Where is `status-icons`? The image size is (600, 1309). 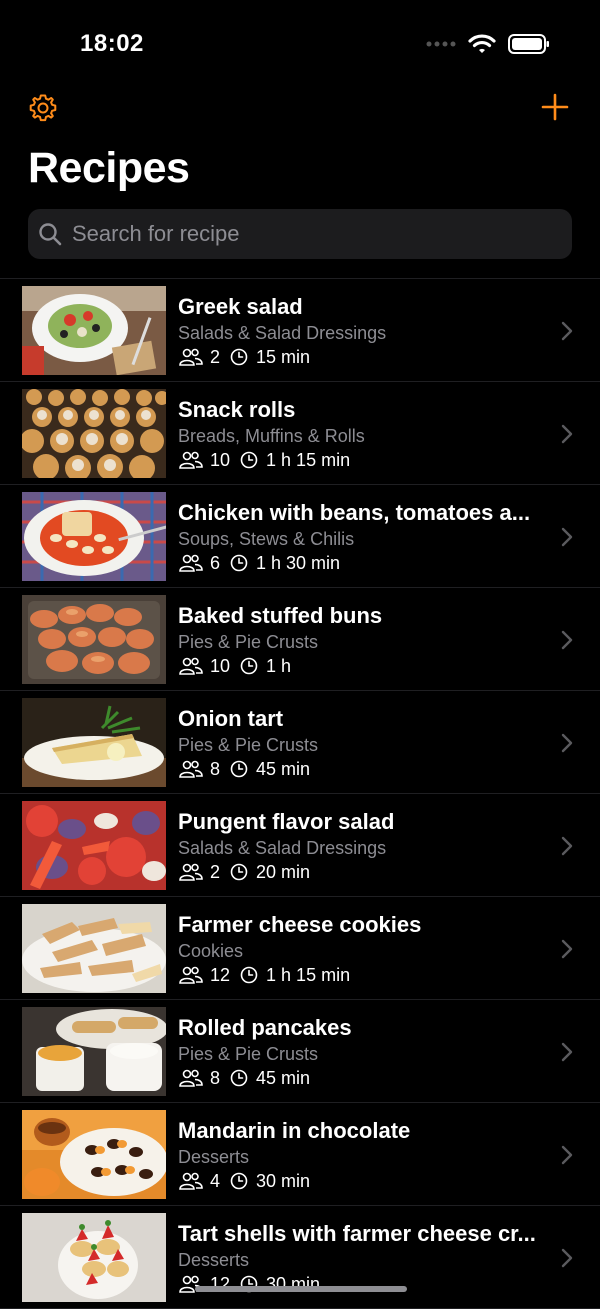
status-icons is located at coordinates (488, 44).